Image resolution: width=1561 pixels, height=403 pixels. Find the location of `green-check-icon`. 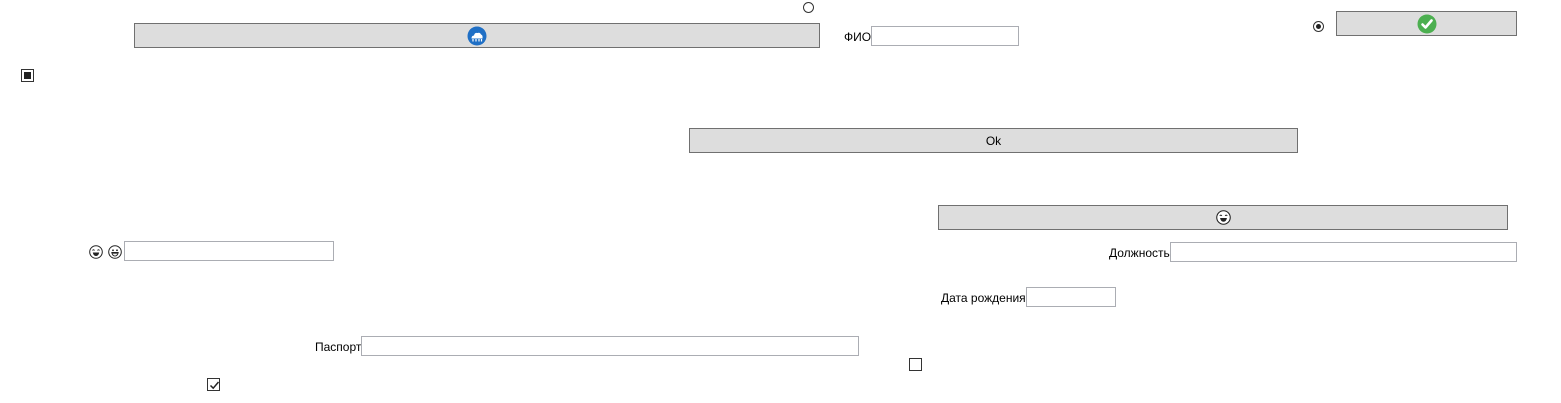

green-check-icon is located at coordinates (1427, 24).